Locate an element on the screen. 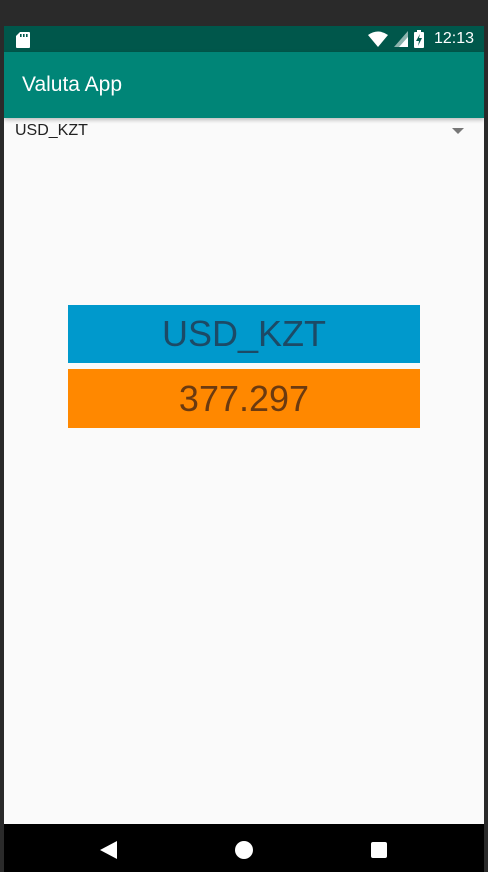 The image size is (488, 872). navigation-bar is located at coordinates (244, 848).